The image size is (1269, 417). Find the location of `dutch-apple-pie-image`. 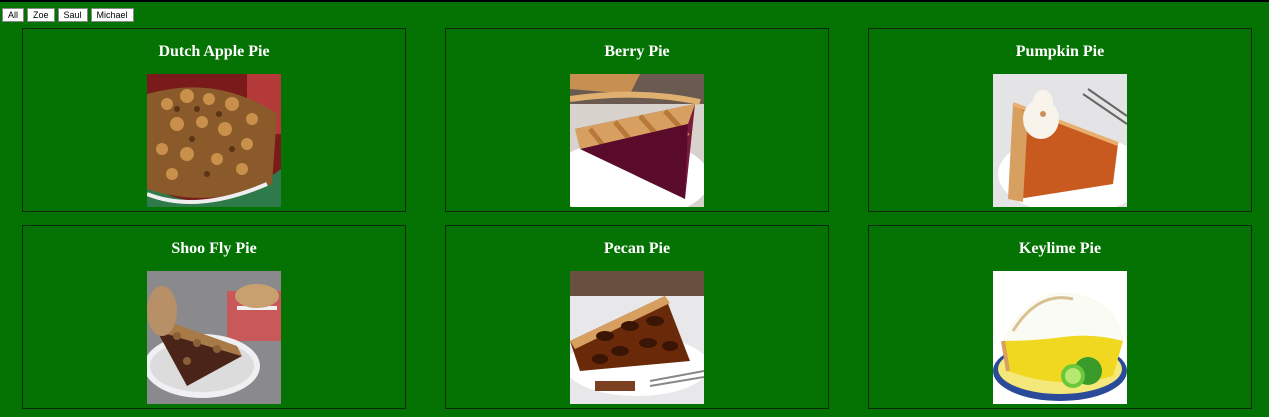

dutch-apple-pie-image is located at coordinates (214, 140).